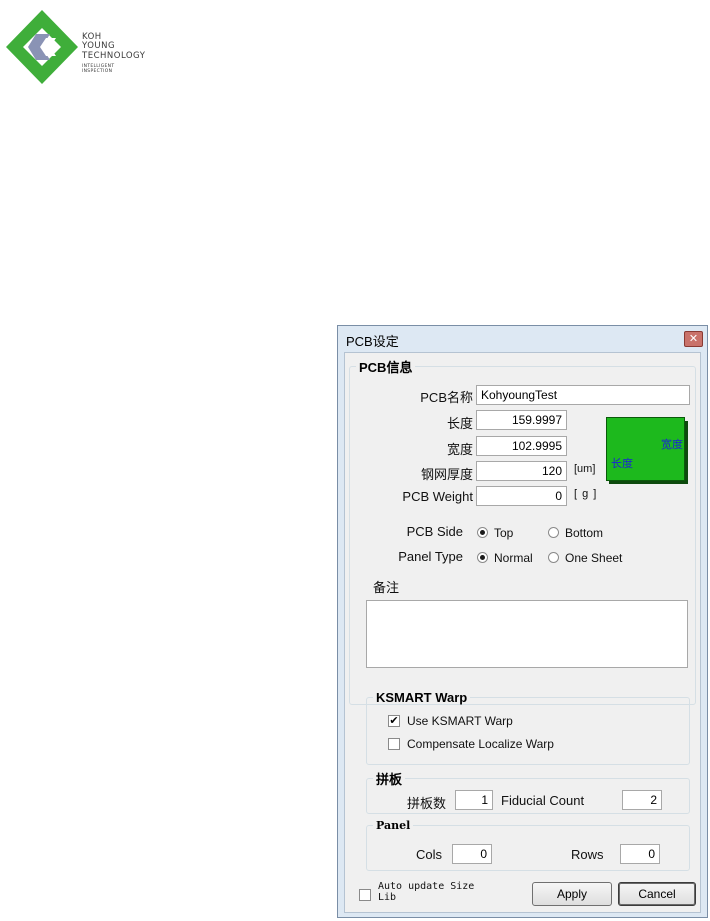  Describe the element at coordinates (474, 800) in the screenshot. I see `panelize-count-input: 1` at that location.